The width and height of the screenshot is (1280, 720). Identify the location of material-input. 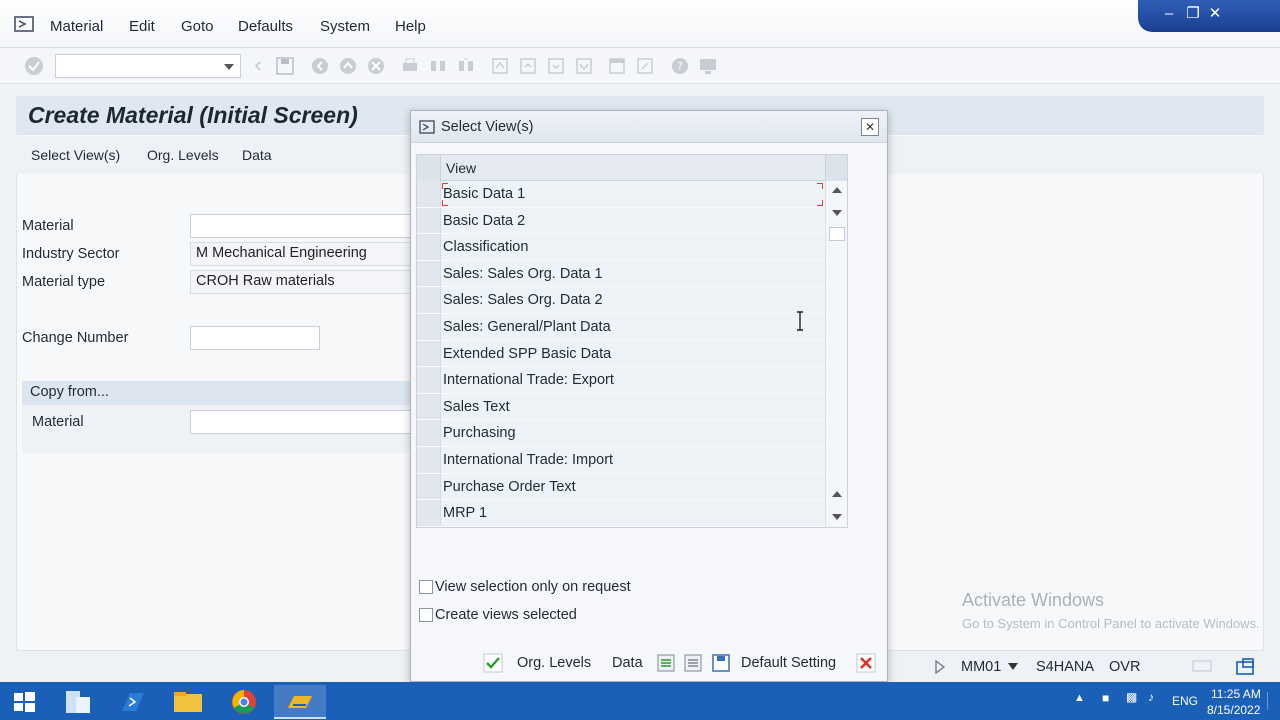
(302, 226).